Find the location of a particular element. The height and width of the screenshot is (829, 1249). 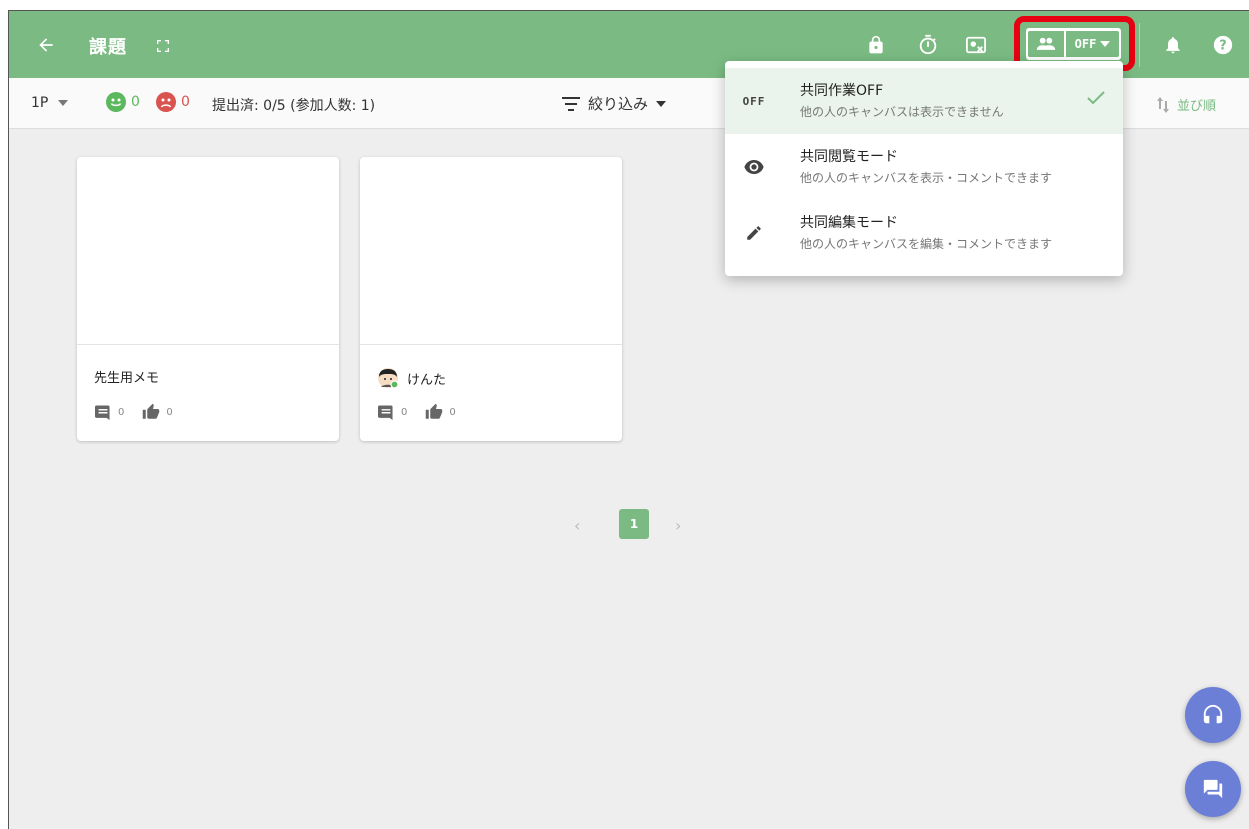

menu-item-subtitle: 他の人のキャンバスを編集・コメントできます is located at coordinates (926, 244).